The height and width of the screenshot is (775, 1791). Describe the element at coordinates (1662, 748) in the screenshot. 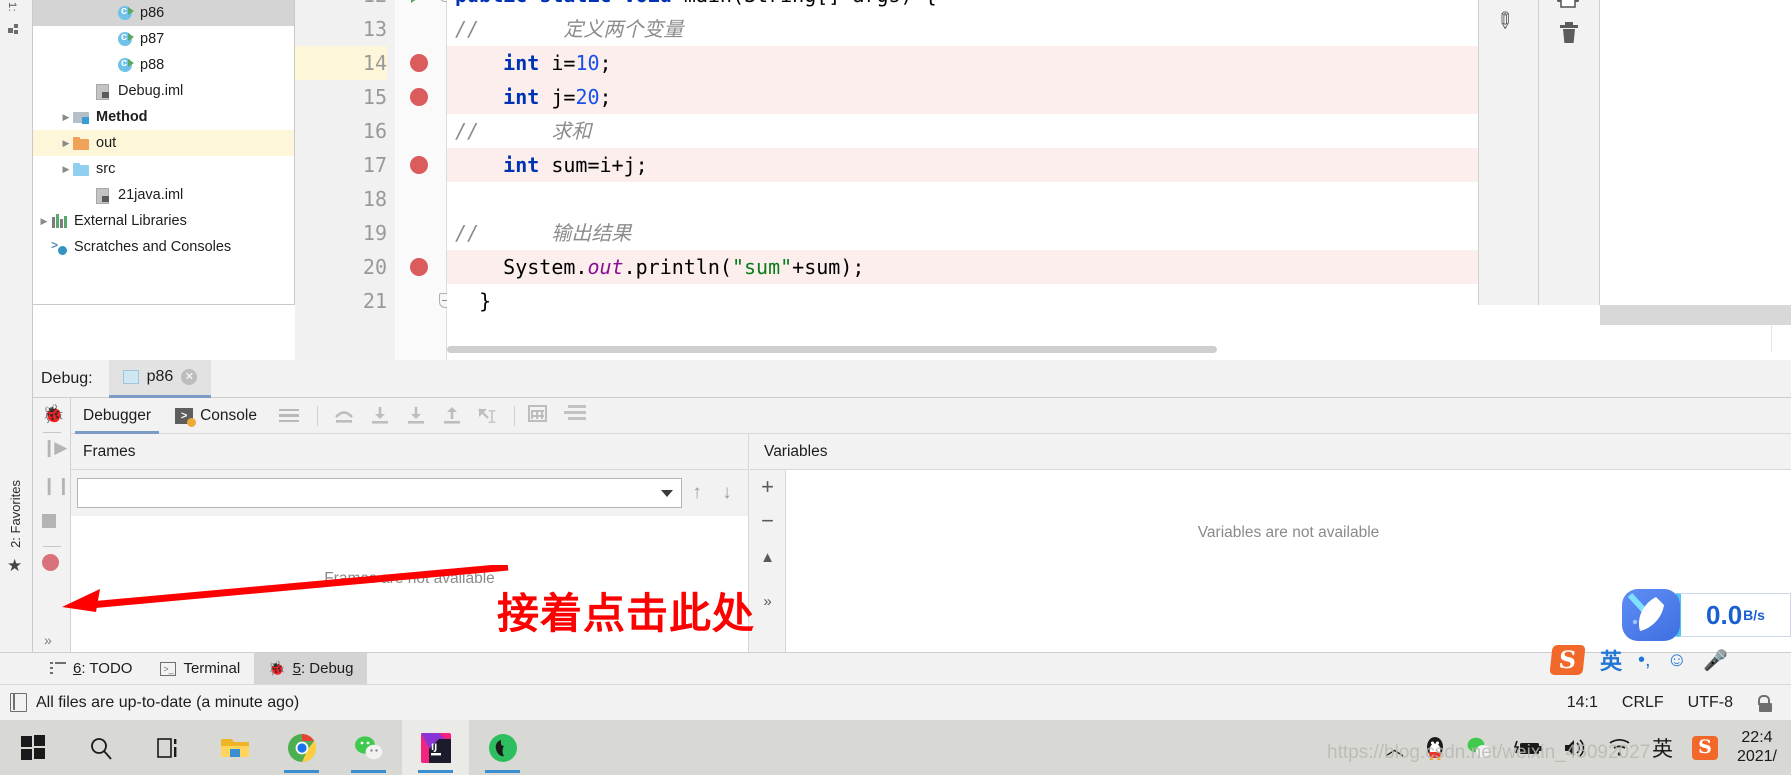

I see `ime-english-icon: 英` at that location.